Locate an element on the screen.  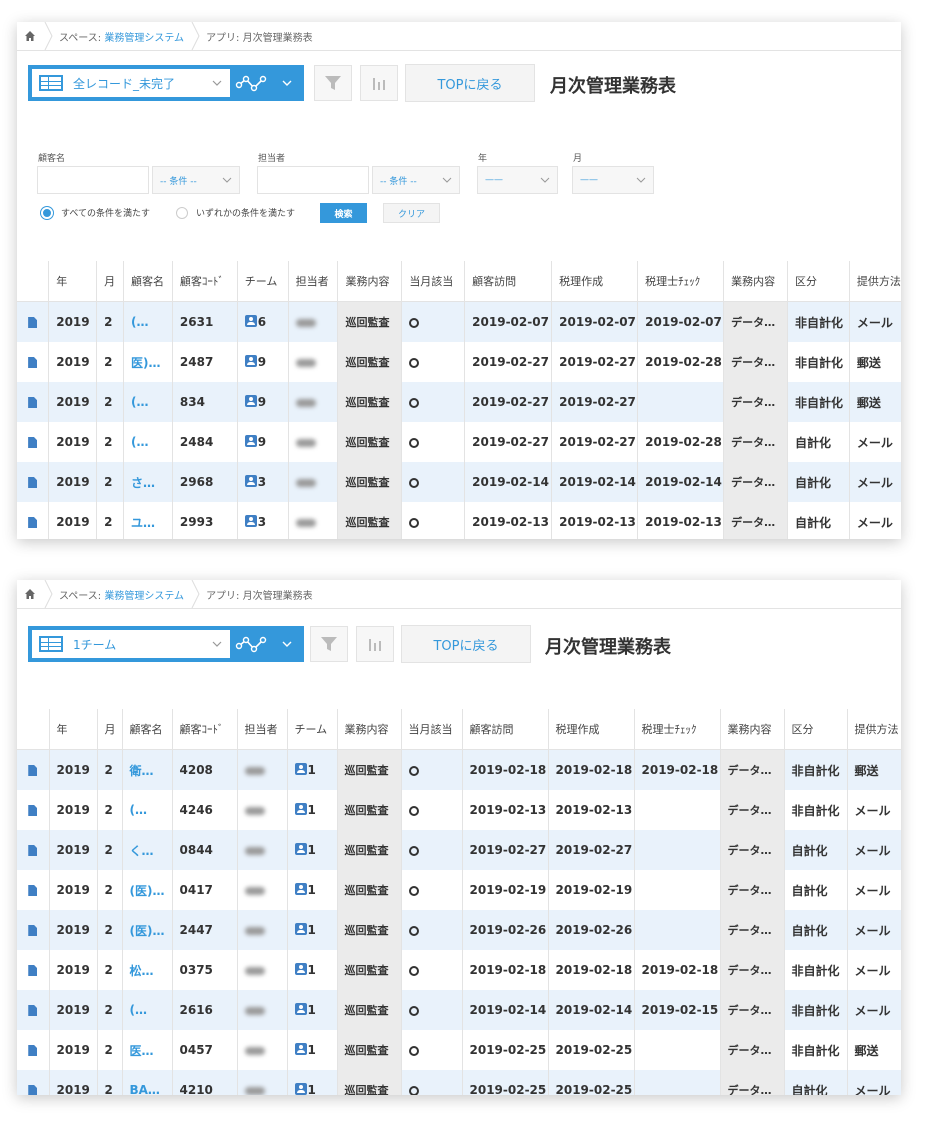
column-header: 税理作成 is located at coordinates (590, 729).